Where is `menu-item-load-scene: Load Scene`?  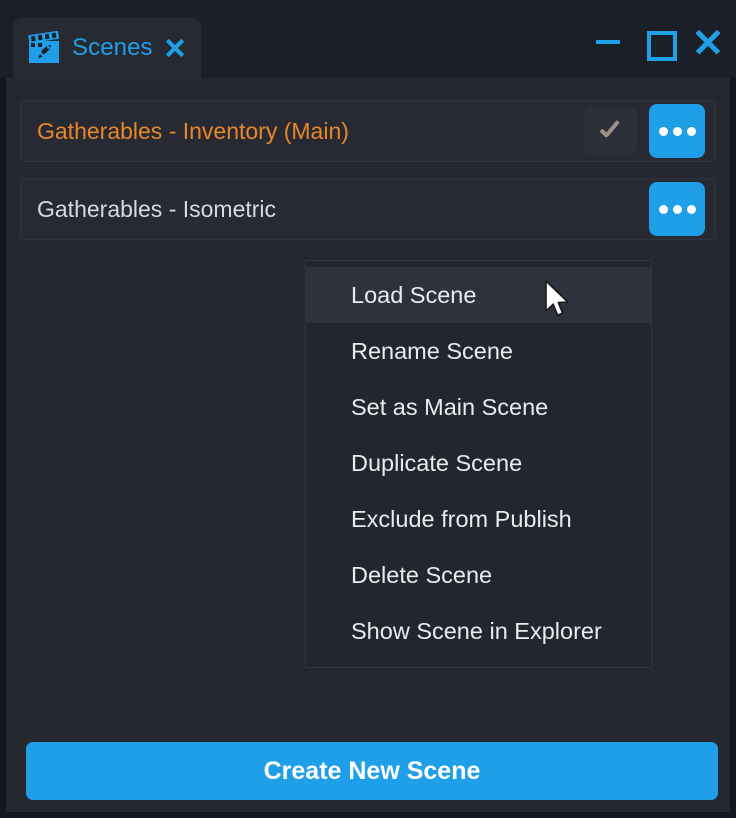
menu-item-load-scene: Load Scene is located at coordinates (478, 295).